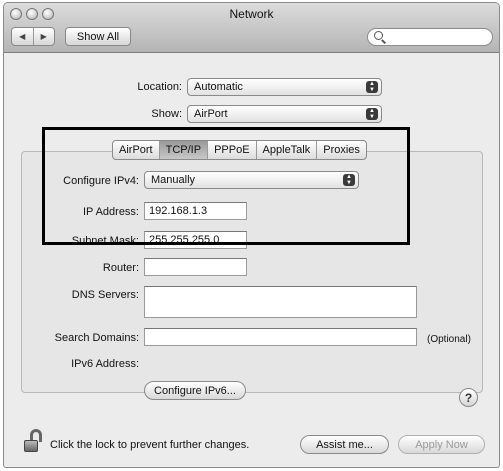 Image resolution: width=503 pixels, height=471 pixels. Describe the element at coordinates (251, 14) in the screenshot. I see `window-title: Network` at that location.